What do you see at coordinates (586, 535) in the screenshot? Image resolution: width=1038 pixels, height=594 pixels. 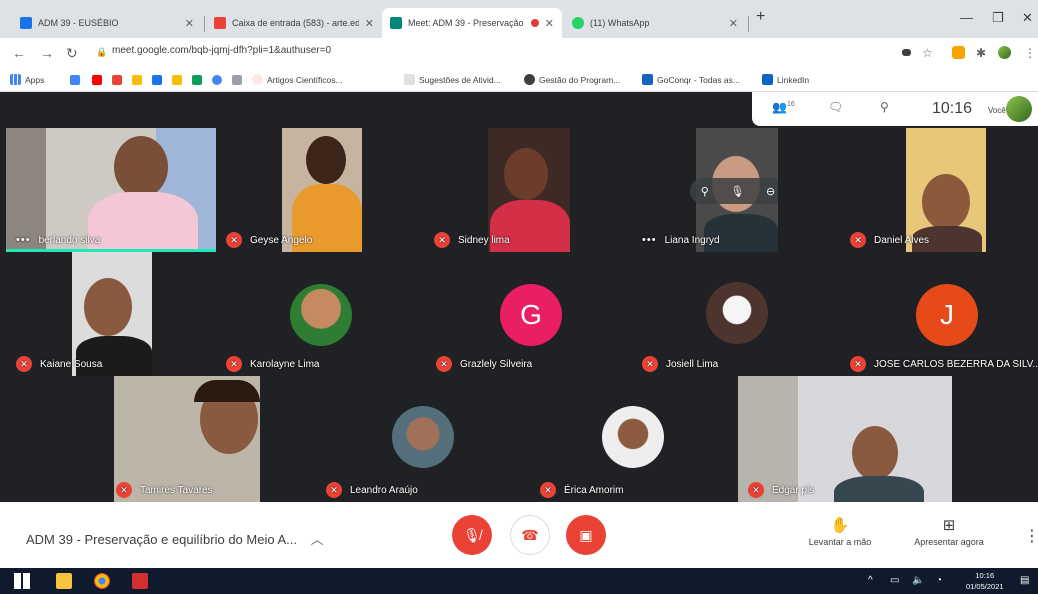 I see `camera-toggle-button: ▣` at bounding box center [586, 535].